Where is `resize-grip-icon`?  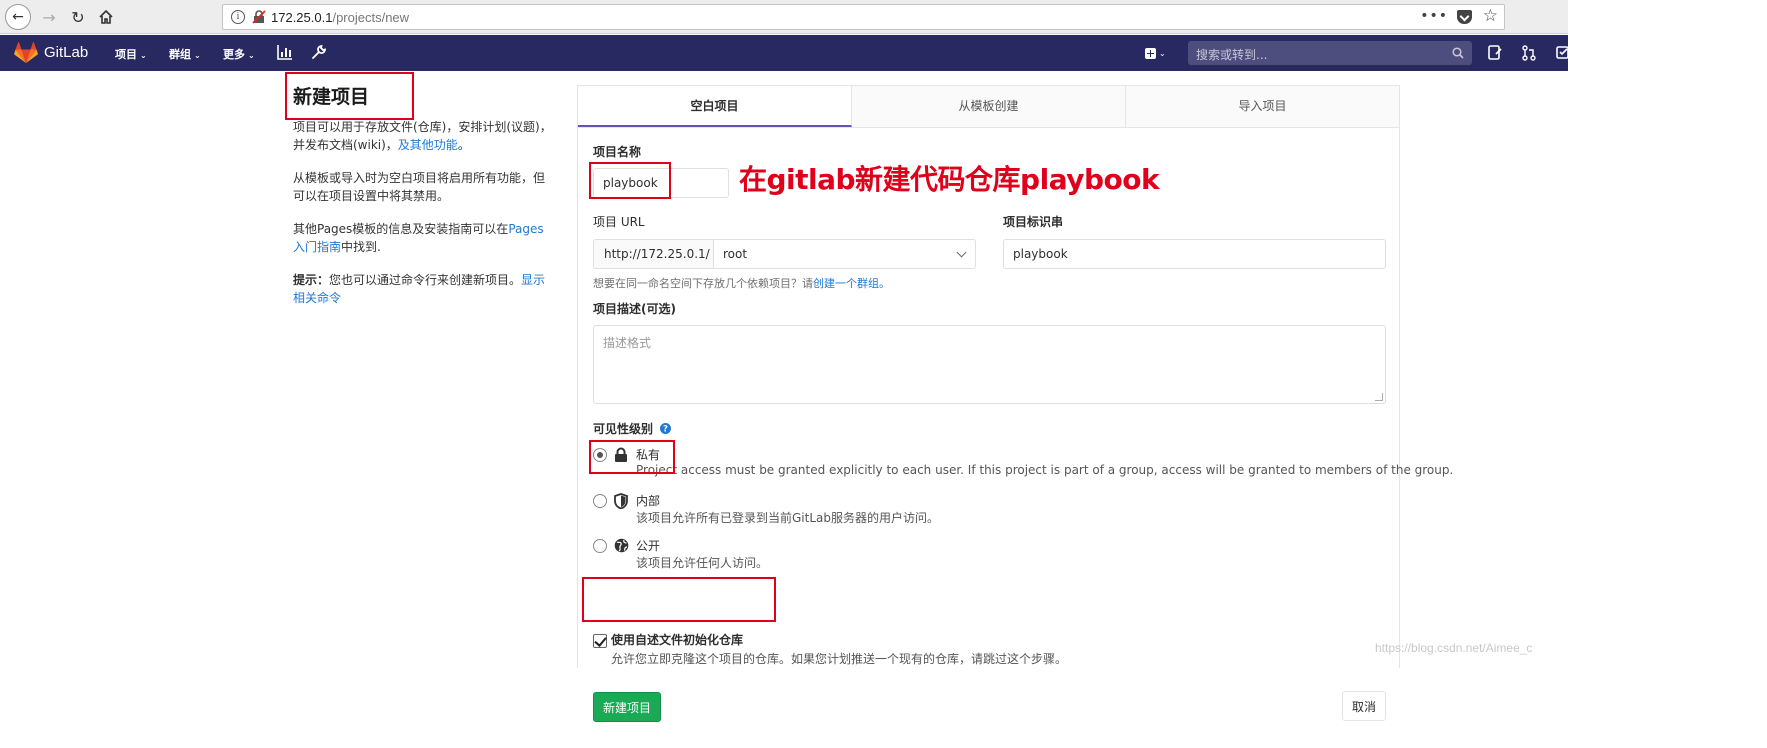
resize-grip-icon is located at coordinates (1379, 397).